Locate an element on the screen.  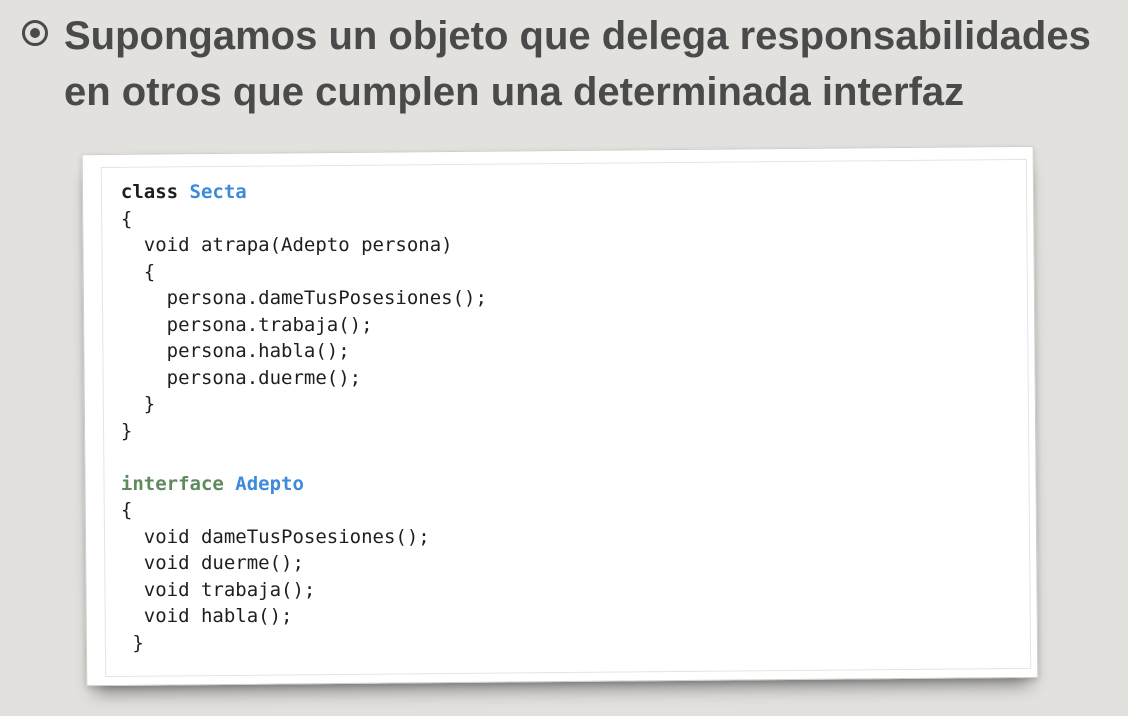
code-line-statement: persona.dameTusPosesiones(); is located at coordinates (303, 297).